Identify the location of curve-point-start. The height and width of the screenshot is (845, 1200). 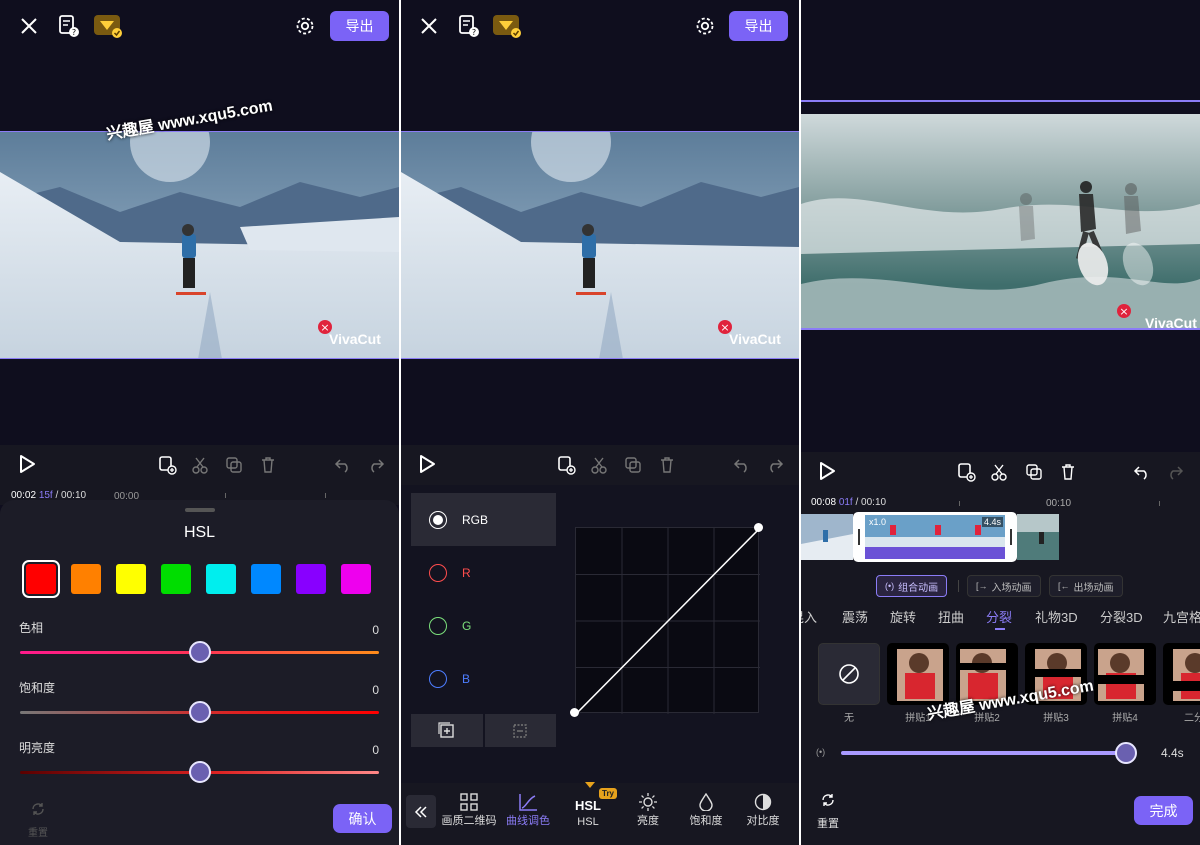
(574, 712).